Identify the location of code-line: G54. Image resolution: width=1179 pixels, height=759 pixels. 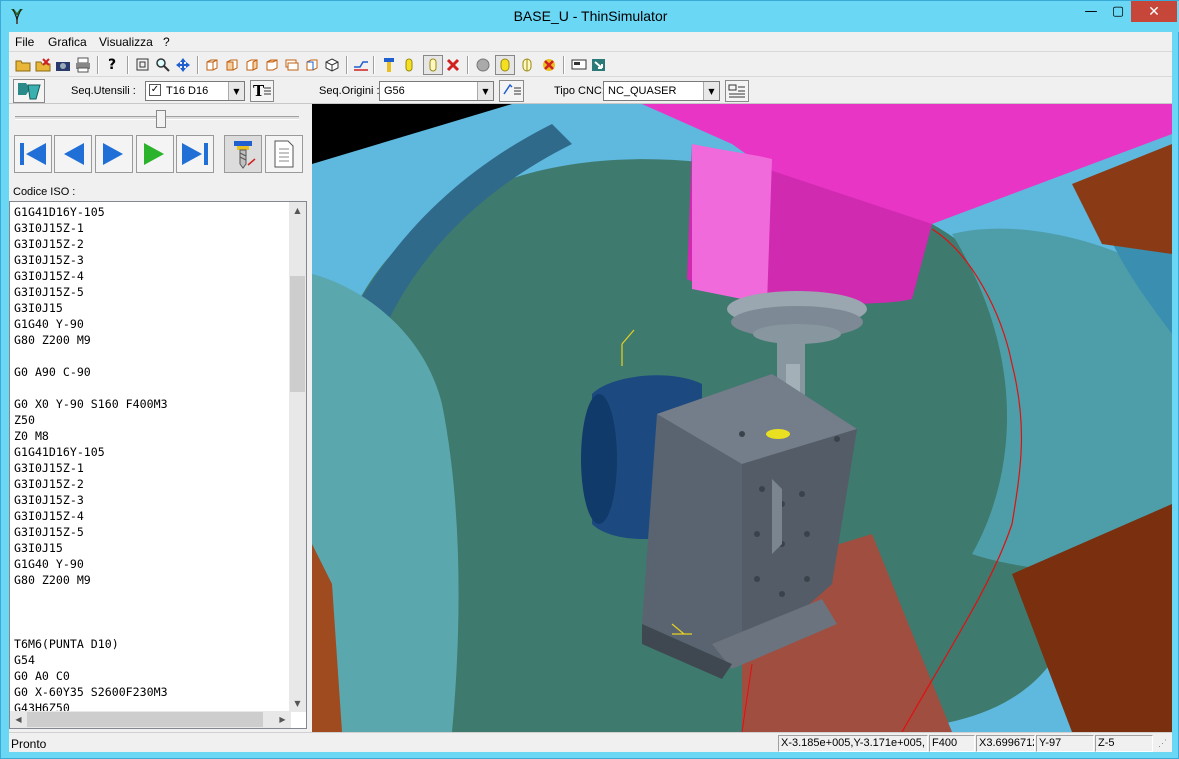
(150, 660).